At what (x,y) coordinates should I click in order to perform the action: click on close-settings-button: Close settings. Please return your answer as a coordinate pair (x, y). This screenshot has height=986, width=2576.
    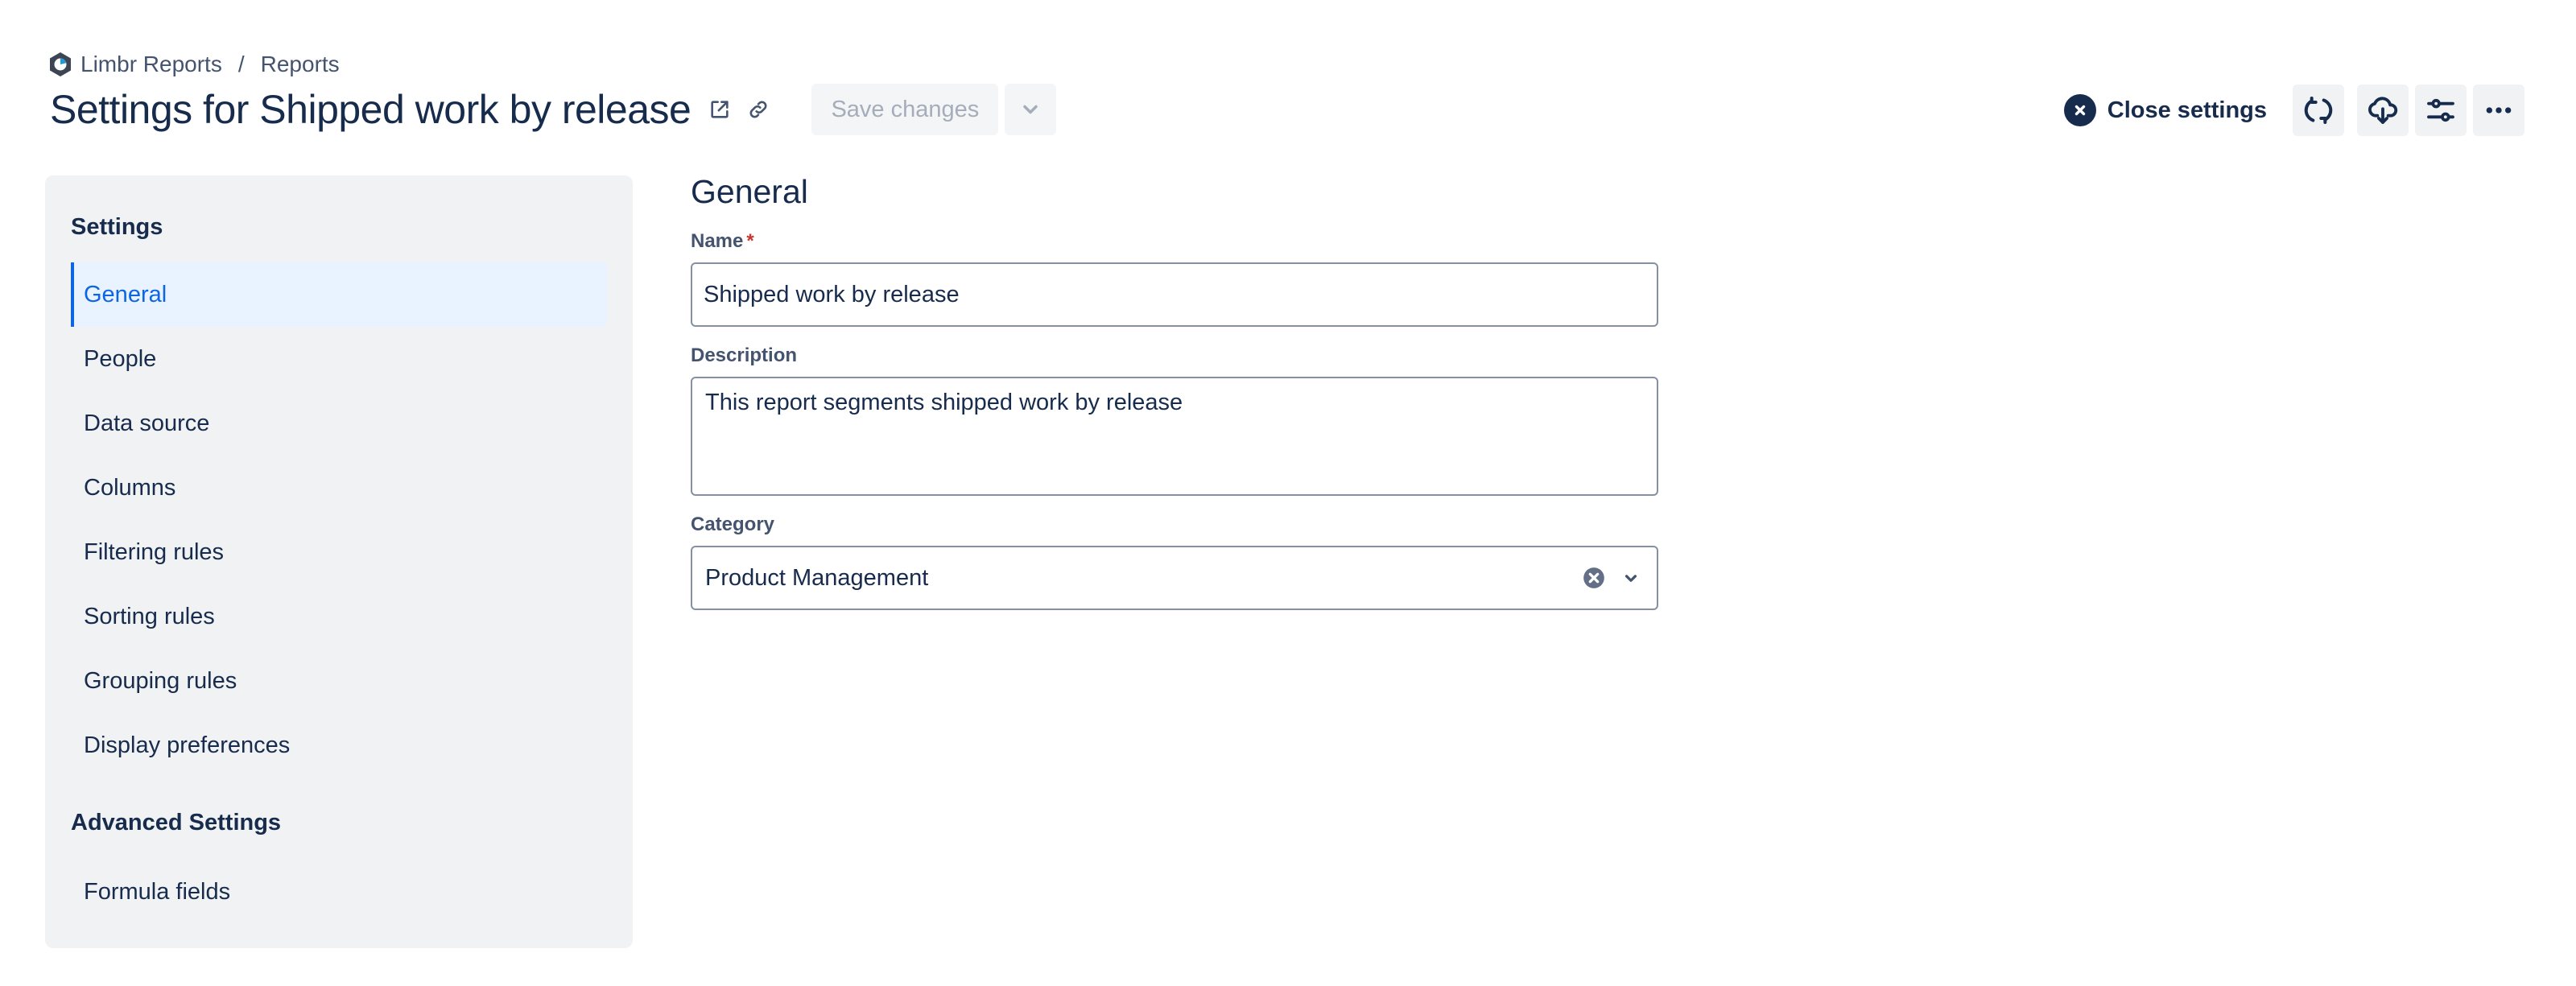
    Looking at the image, I should click on (2167, 110).